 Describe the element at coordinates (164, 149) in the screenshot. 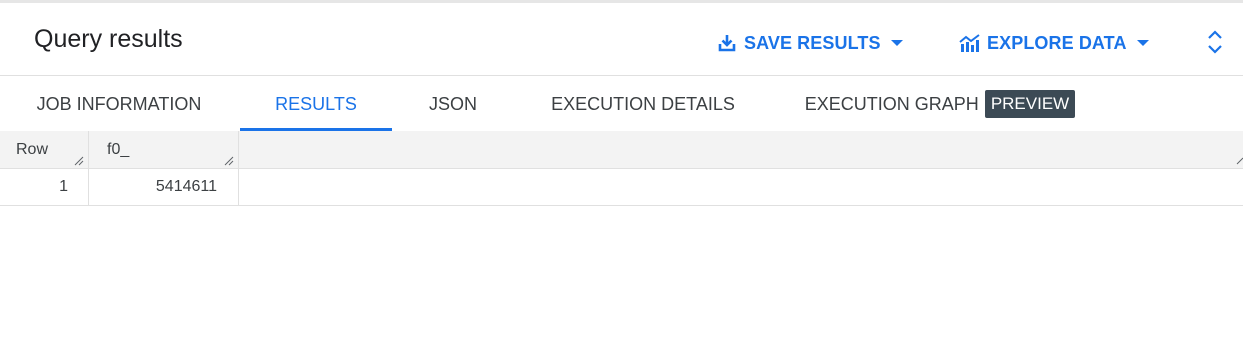

I see `column-header-f0: f0_` at that location.